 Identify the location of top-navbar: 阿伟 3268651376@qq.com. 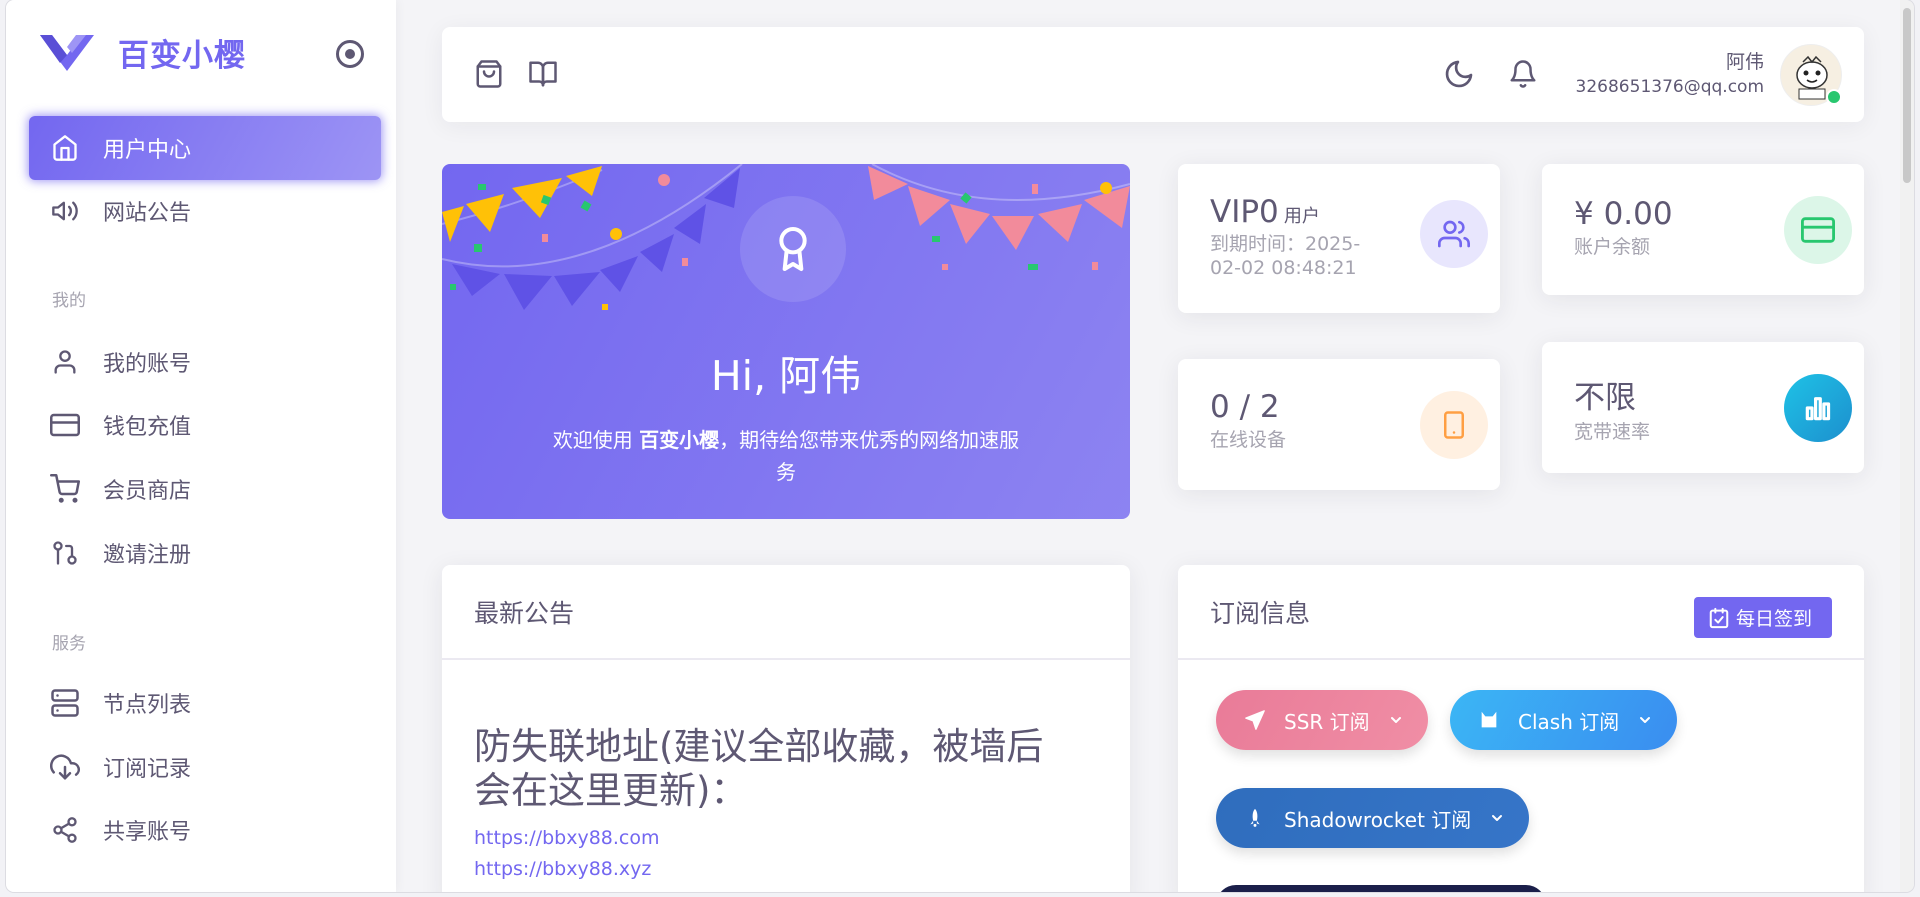
(1153, 74).